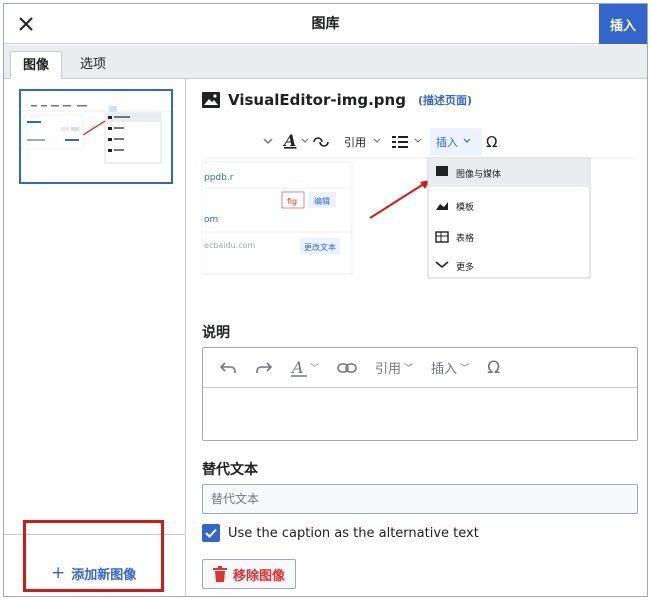 The height and width of the screenshot is (600, 651). Describe the element at coordinates (491, 142) in the screenshot. I see `svg-text: Ω` at that location.